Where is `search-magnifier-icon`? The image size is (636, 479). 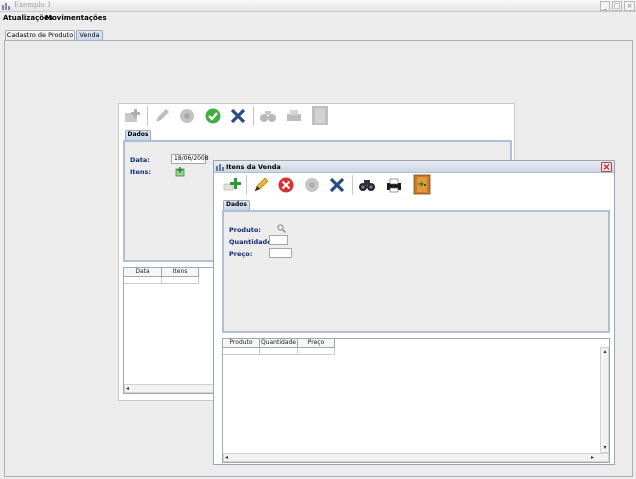 search-magnifier-icon is located at coordinates (281, 228).